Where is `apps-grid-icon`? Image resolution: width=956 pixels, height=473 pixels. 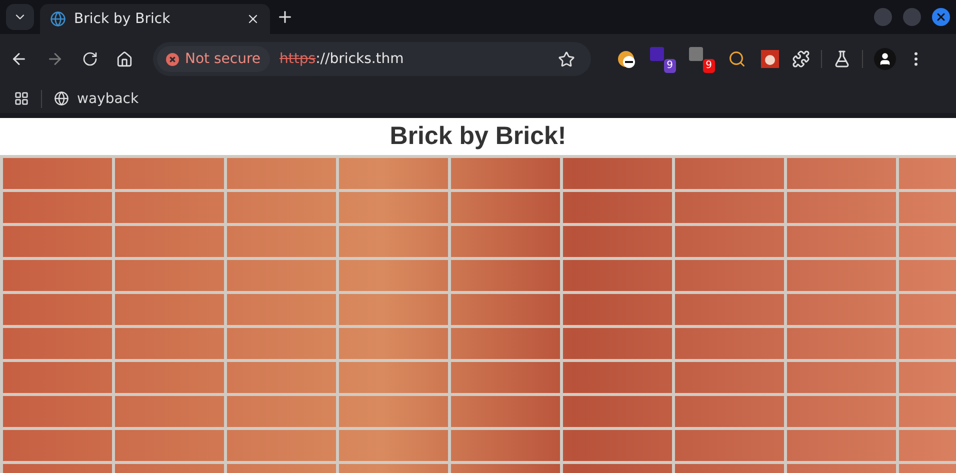
apps-grid-icon is located at coordinates (21, 98).